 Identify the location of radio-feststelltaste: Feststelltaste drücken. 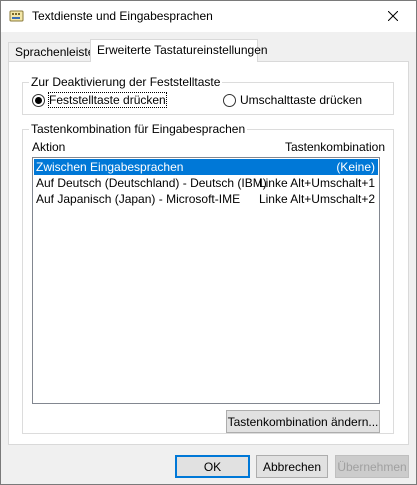
(99, 100).